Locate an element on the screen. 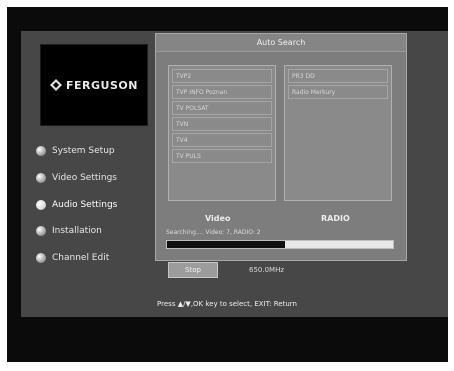  menu-item-audio-settings: Audio Settings is located at coordinates (92, 205).